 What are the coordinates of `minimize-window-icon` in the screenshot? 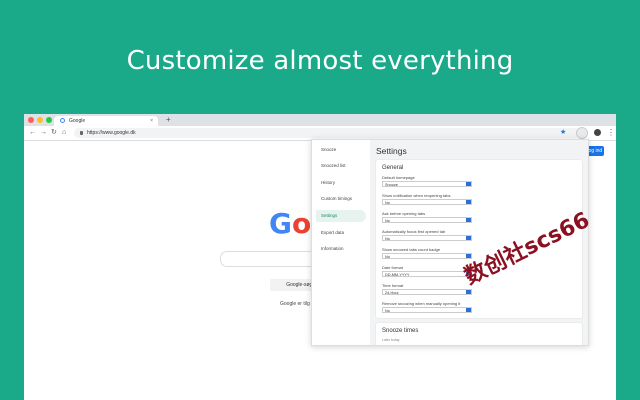 It's located at (40, 120).